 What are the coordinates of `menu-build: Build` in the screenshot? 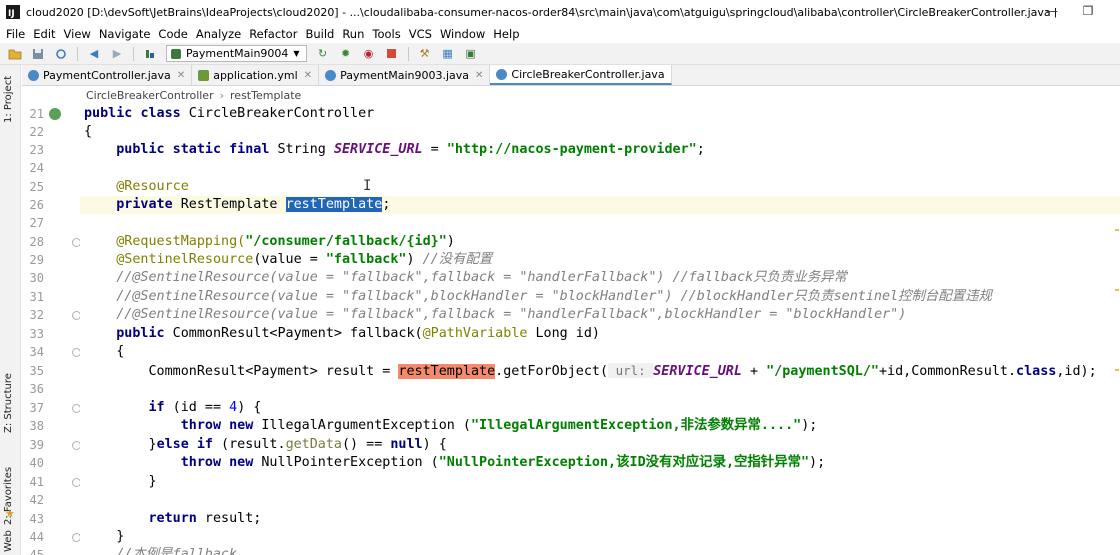 It's located at (319, 34).